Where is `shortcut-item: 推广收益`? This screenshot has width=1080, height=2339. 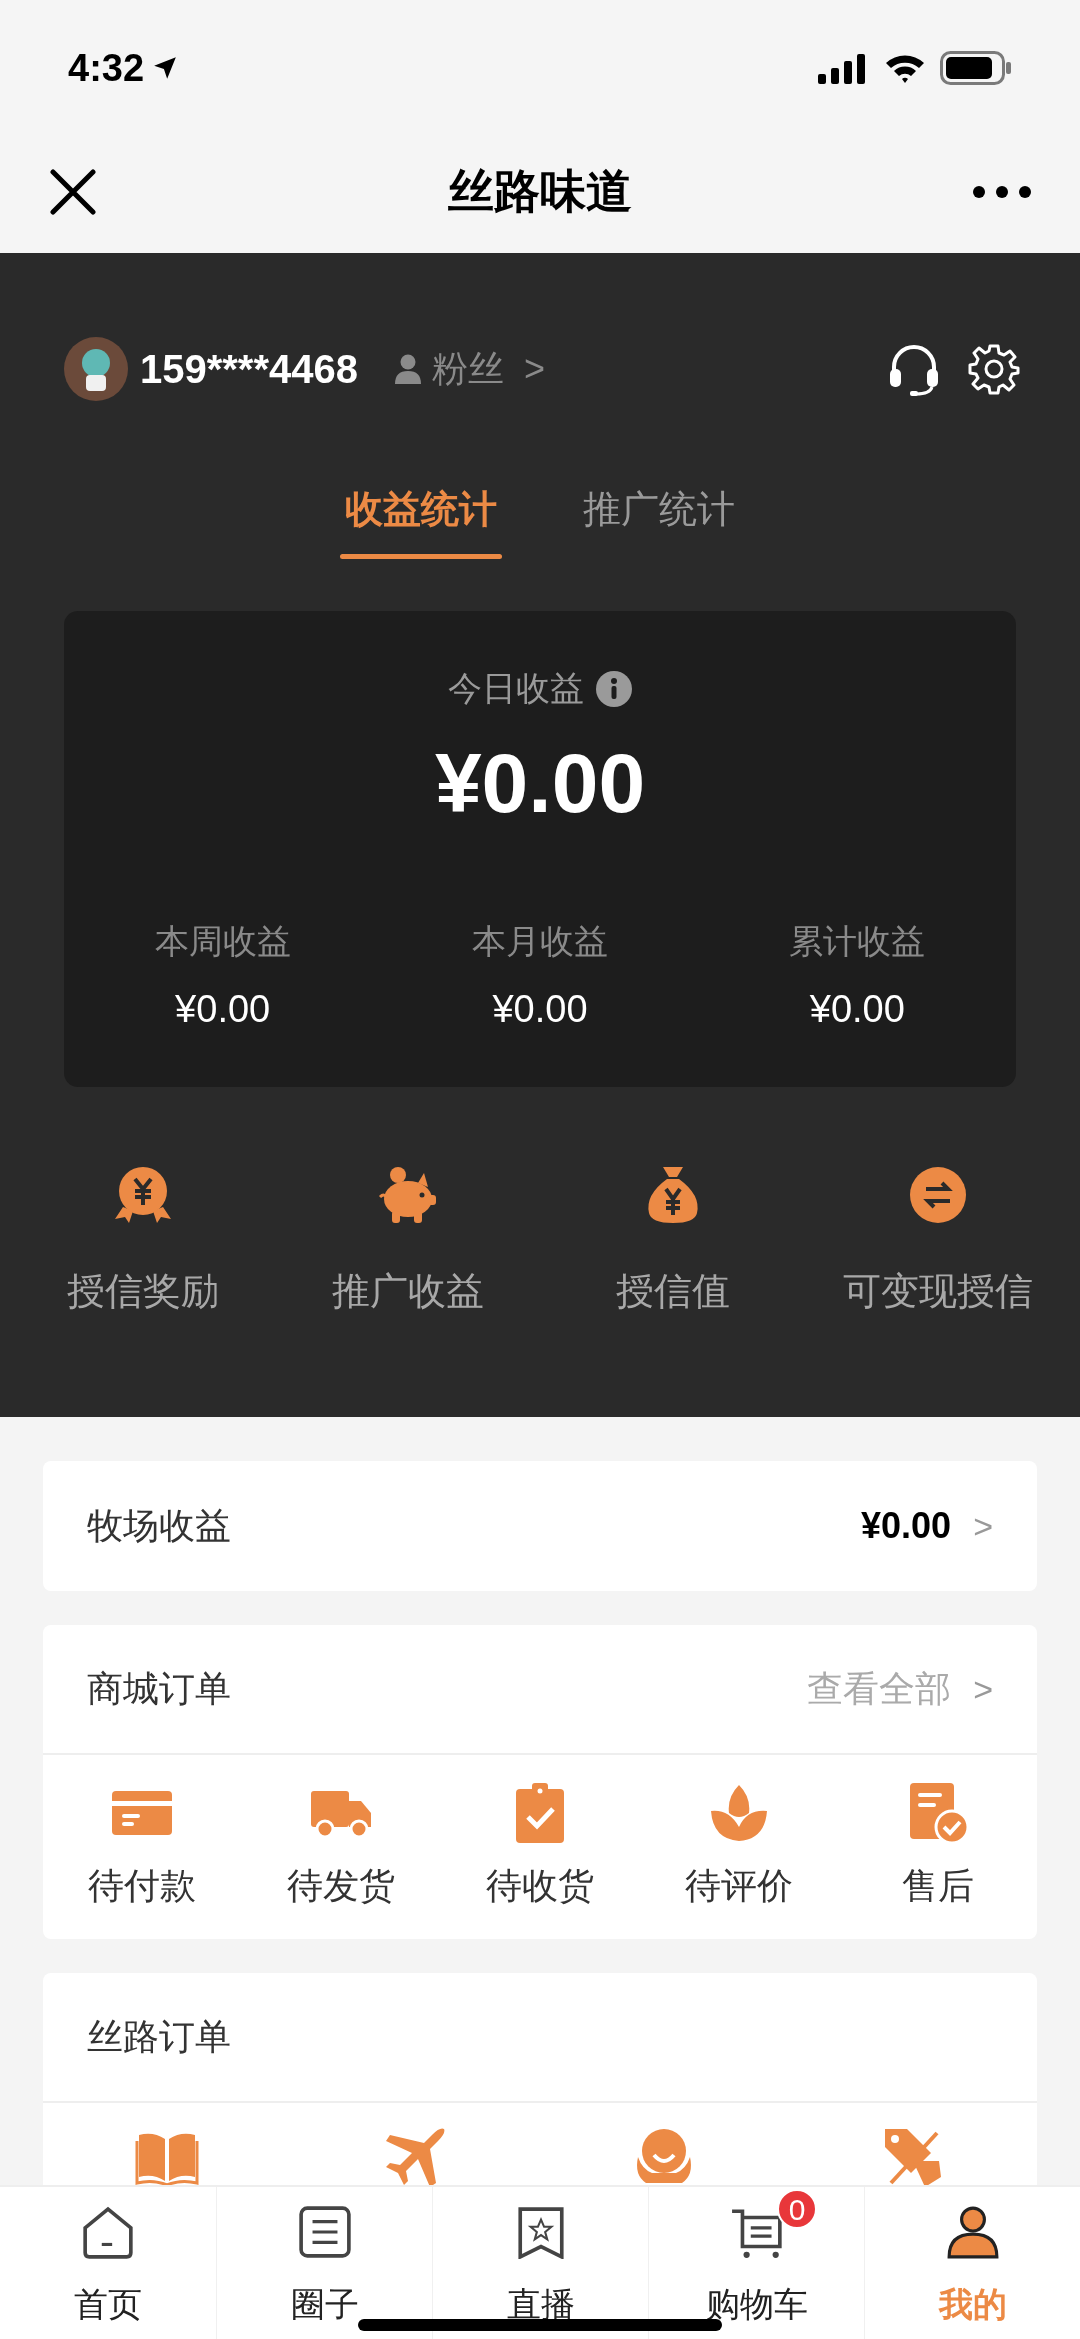 shortcut-item: 推广收益 is located at coordinates (407, 1241).